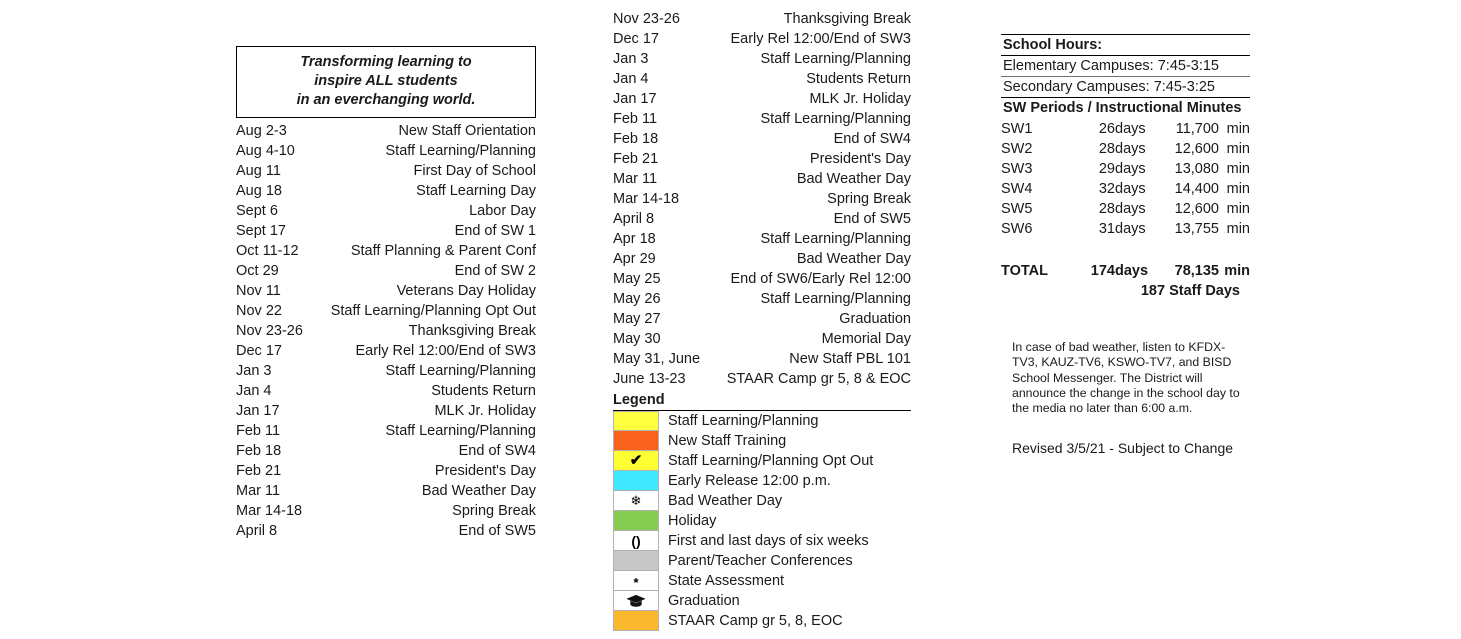  I want to click on date-label: Feb 21, so click(636, 159).